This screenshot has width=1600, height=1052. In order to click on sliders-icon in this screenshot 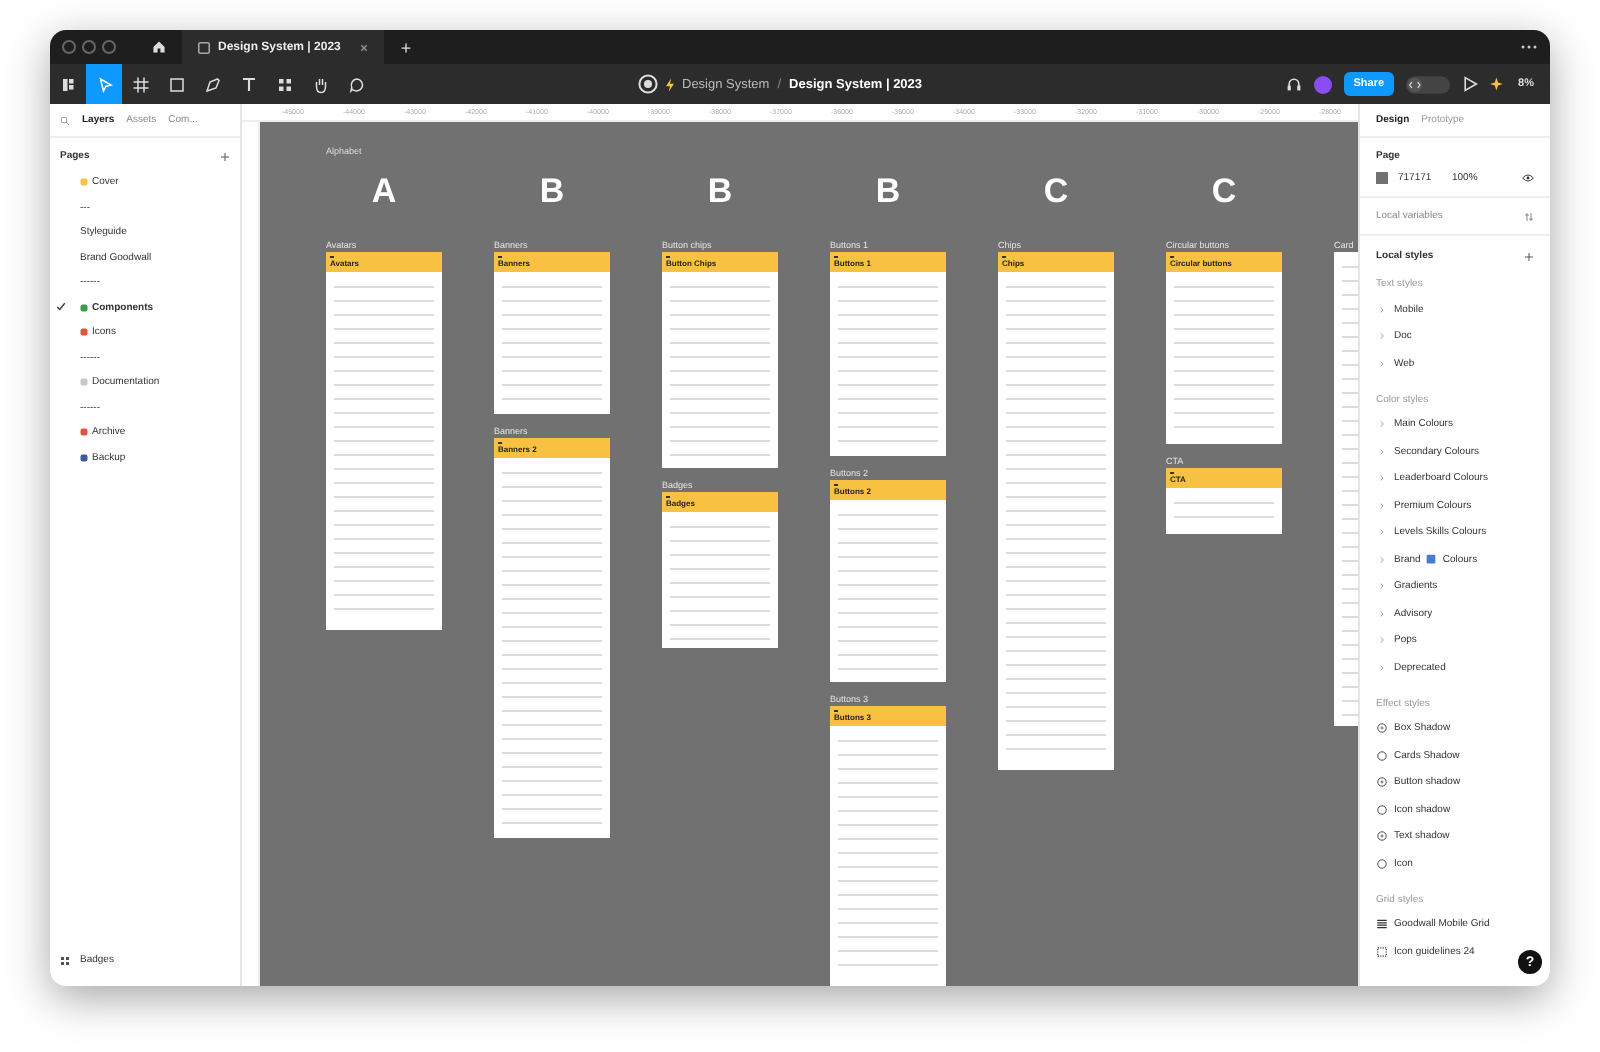, I will do `click(1529, 216)`.